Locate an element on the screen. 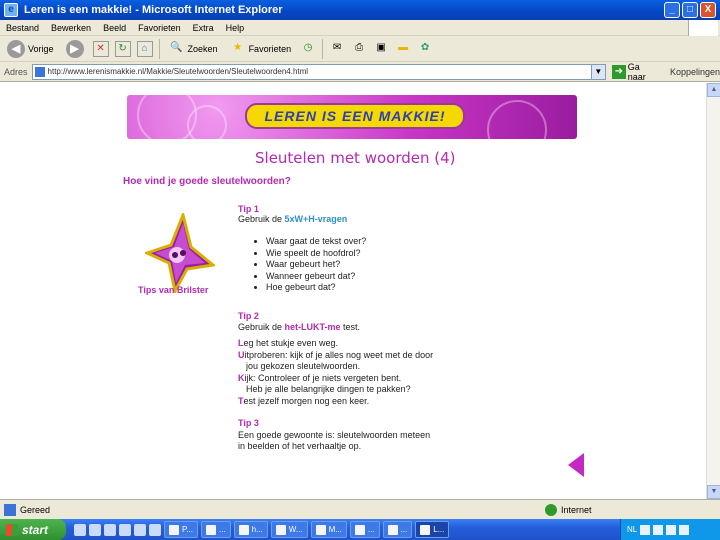 Image resolution: width=720 pixels, height=540 pixels. back-button: ◀ Vorige is located at coordinates (30, 49).